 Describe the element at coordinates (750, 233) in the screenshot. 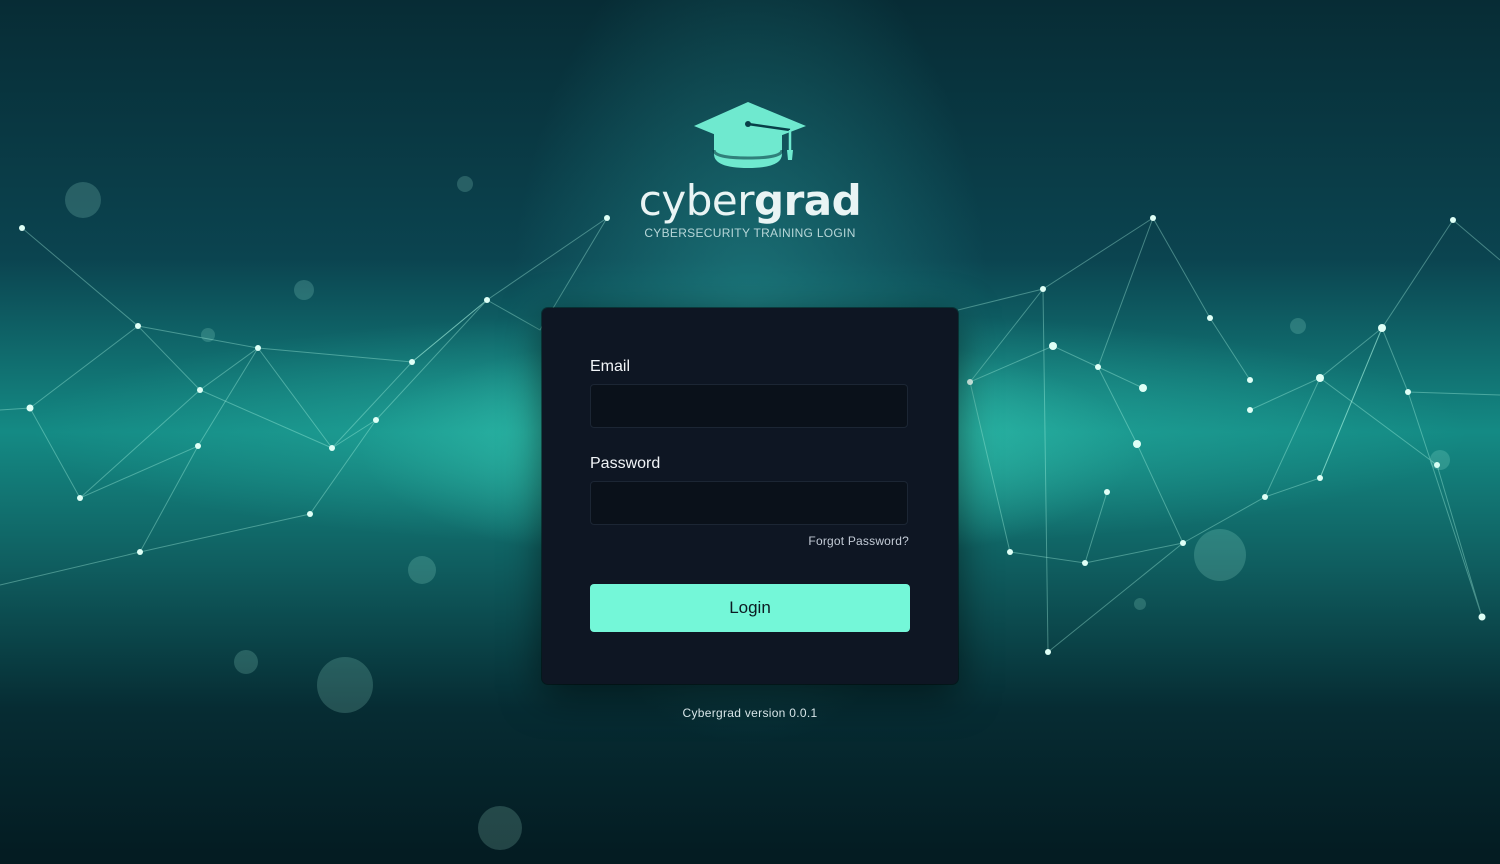

I see `tagline: CYBERSECURITY TRAINING LOGIN` at that location.